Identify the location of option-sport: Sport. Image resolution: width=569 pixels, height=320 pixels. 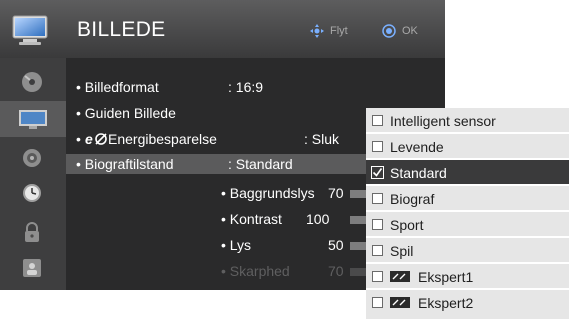
(467, 224).